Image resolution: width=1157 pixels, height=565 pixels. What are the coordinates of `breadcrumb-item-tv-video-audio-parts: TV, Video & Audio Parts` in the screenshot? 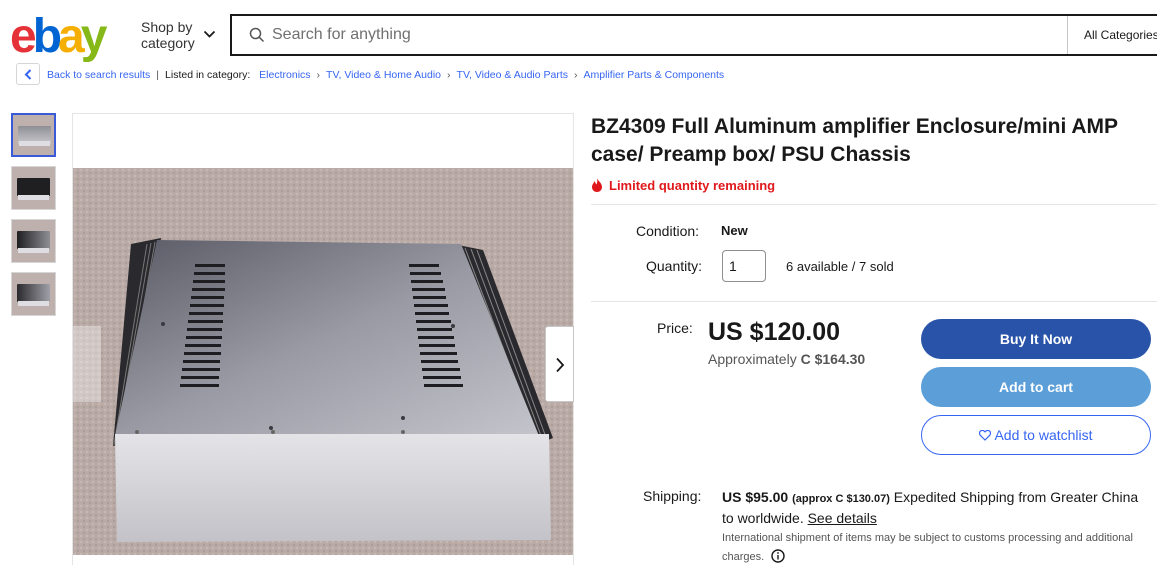 It's located at (513, 75).